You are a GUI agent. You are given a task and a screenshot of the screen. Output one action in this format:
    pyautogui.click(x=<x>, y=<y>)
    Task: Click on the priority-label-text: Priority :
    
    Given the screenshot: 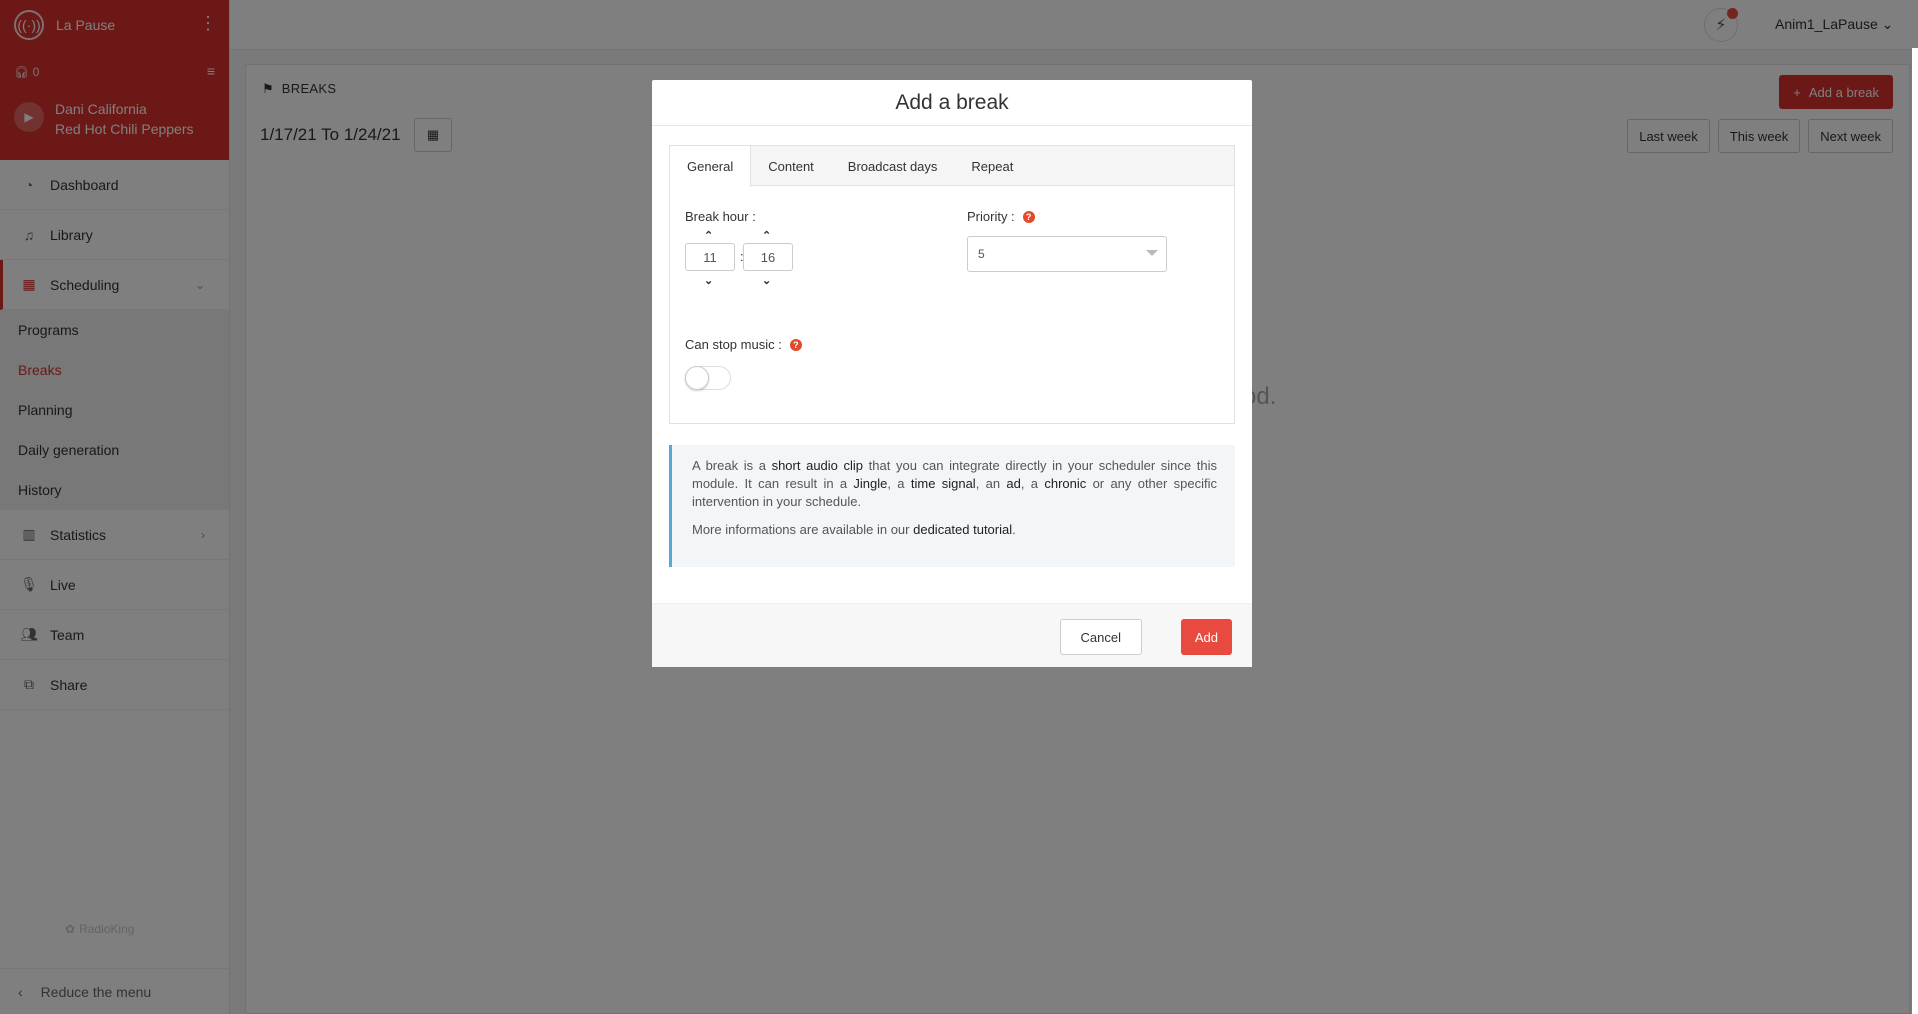 What is the action you would take?
    pyautogui.click(x=991, y=216)
    